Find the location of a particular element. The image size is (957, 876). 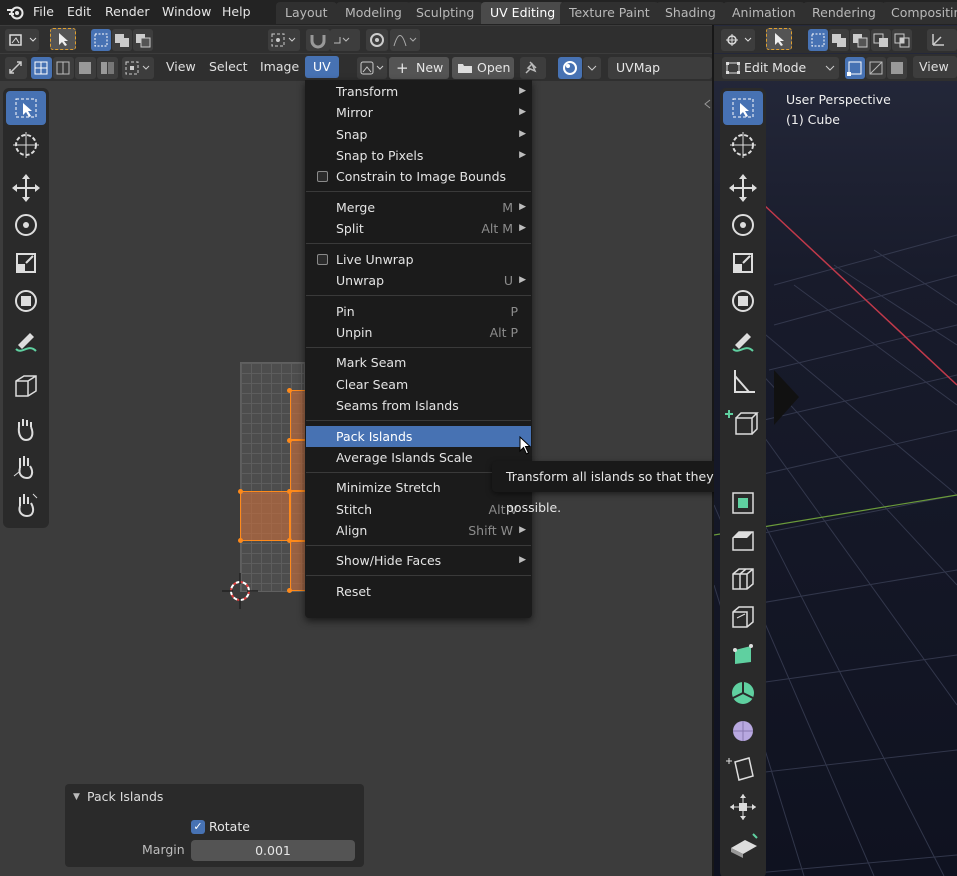

open-image-button: Open is located at coordinates (483, 68).